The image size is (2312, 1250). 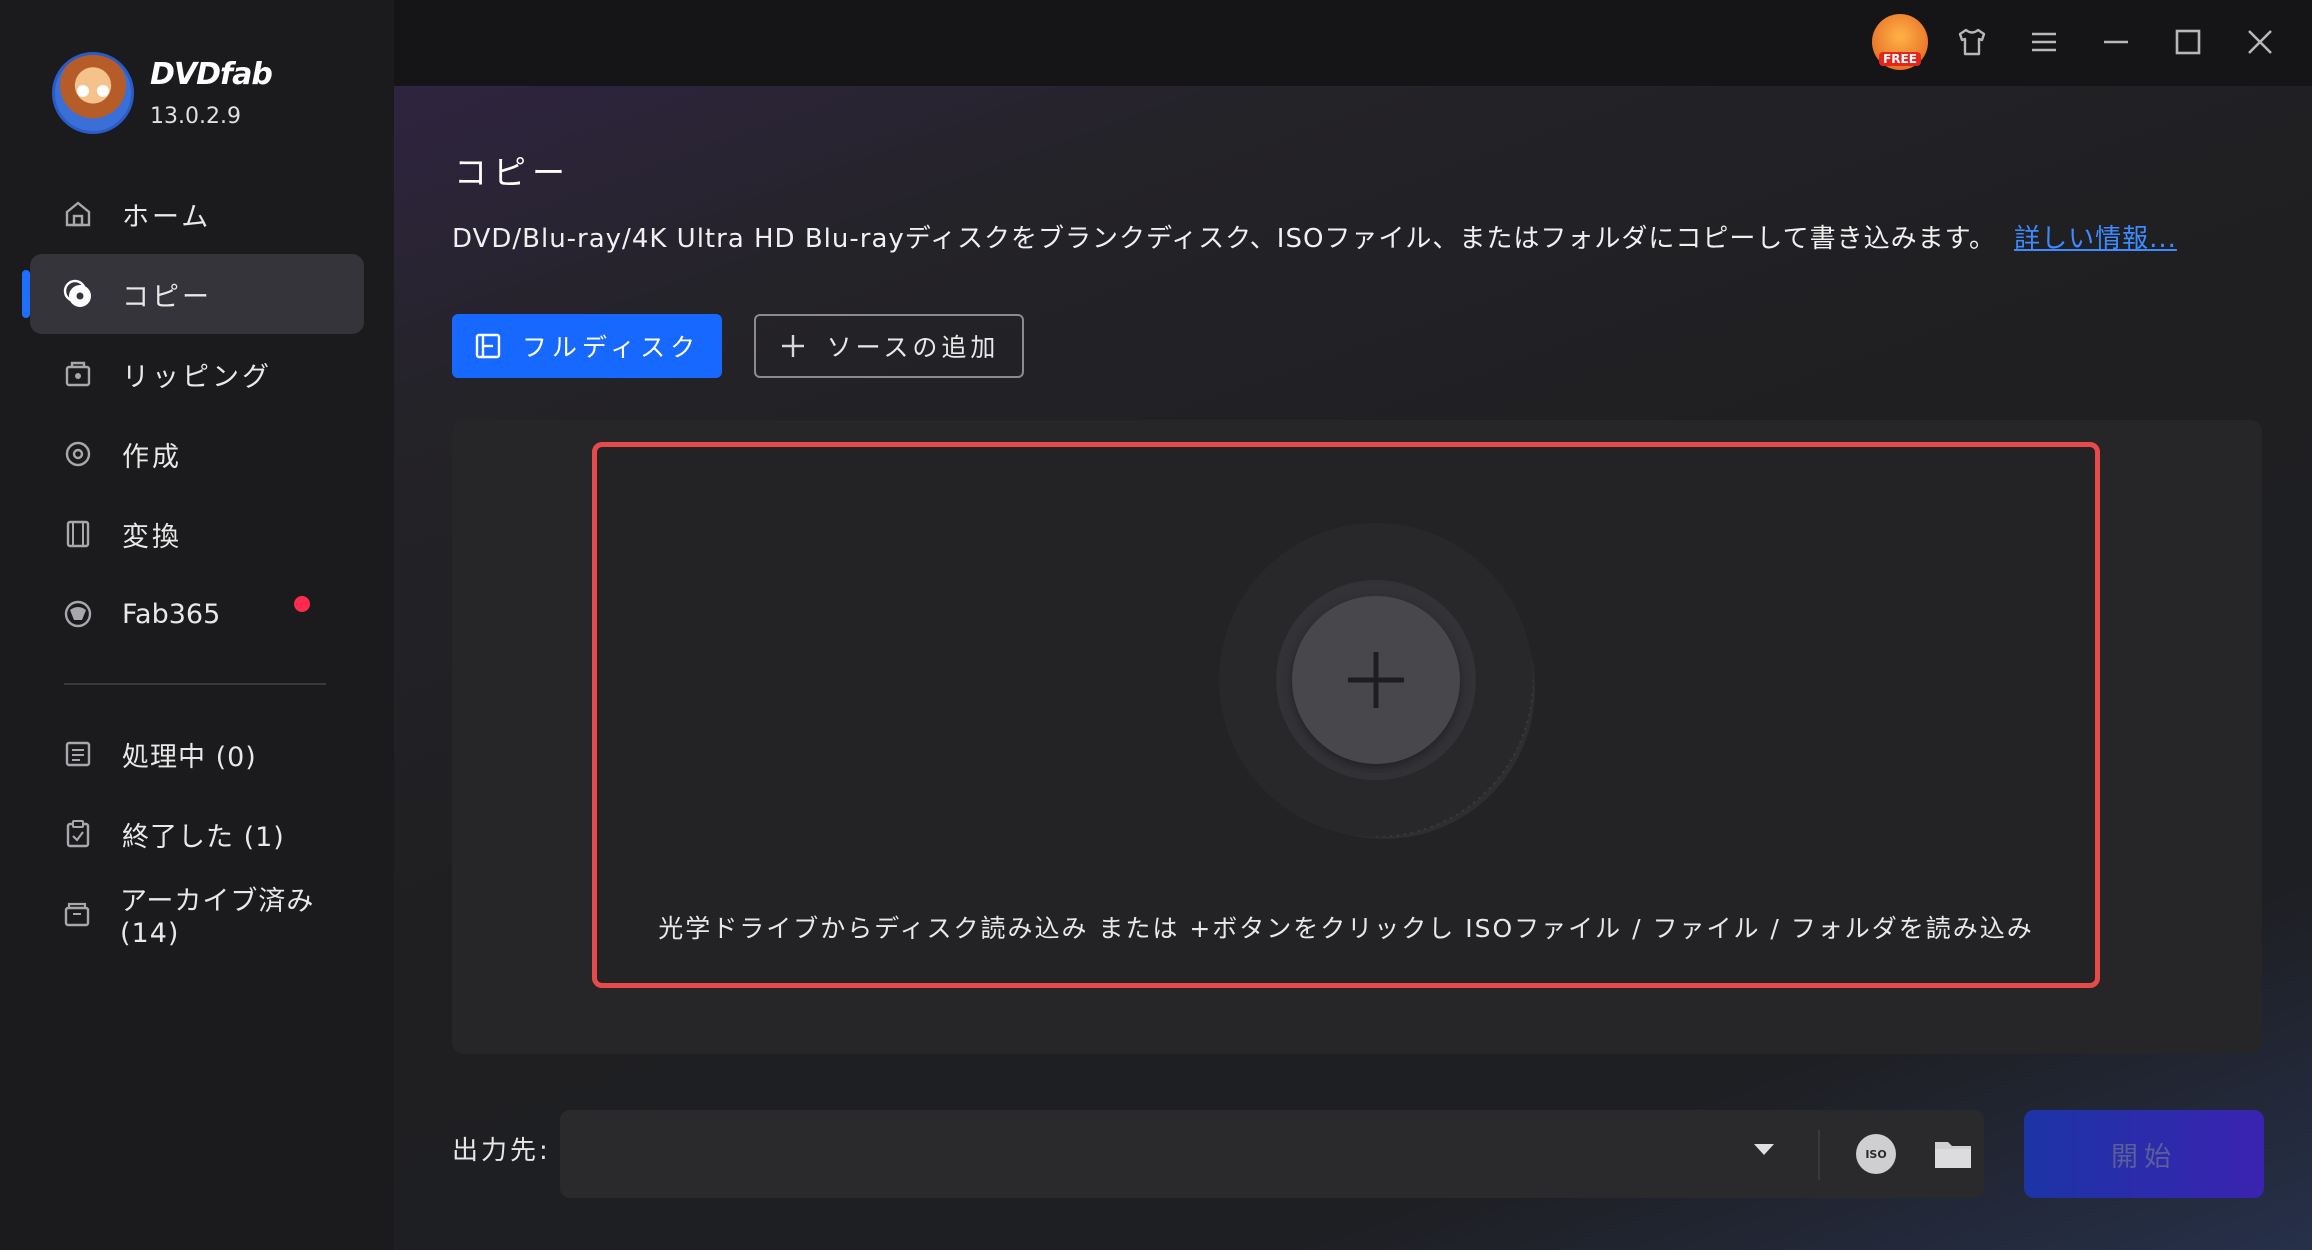 I want to click on sidebar-item-label: コピー, so click(x=167, y=297).